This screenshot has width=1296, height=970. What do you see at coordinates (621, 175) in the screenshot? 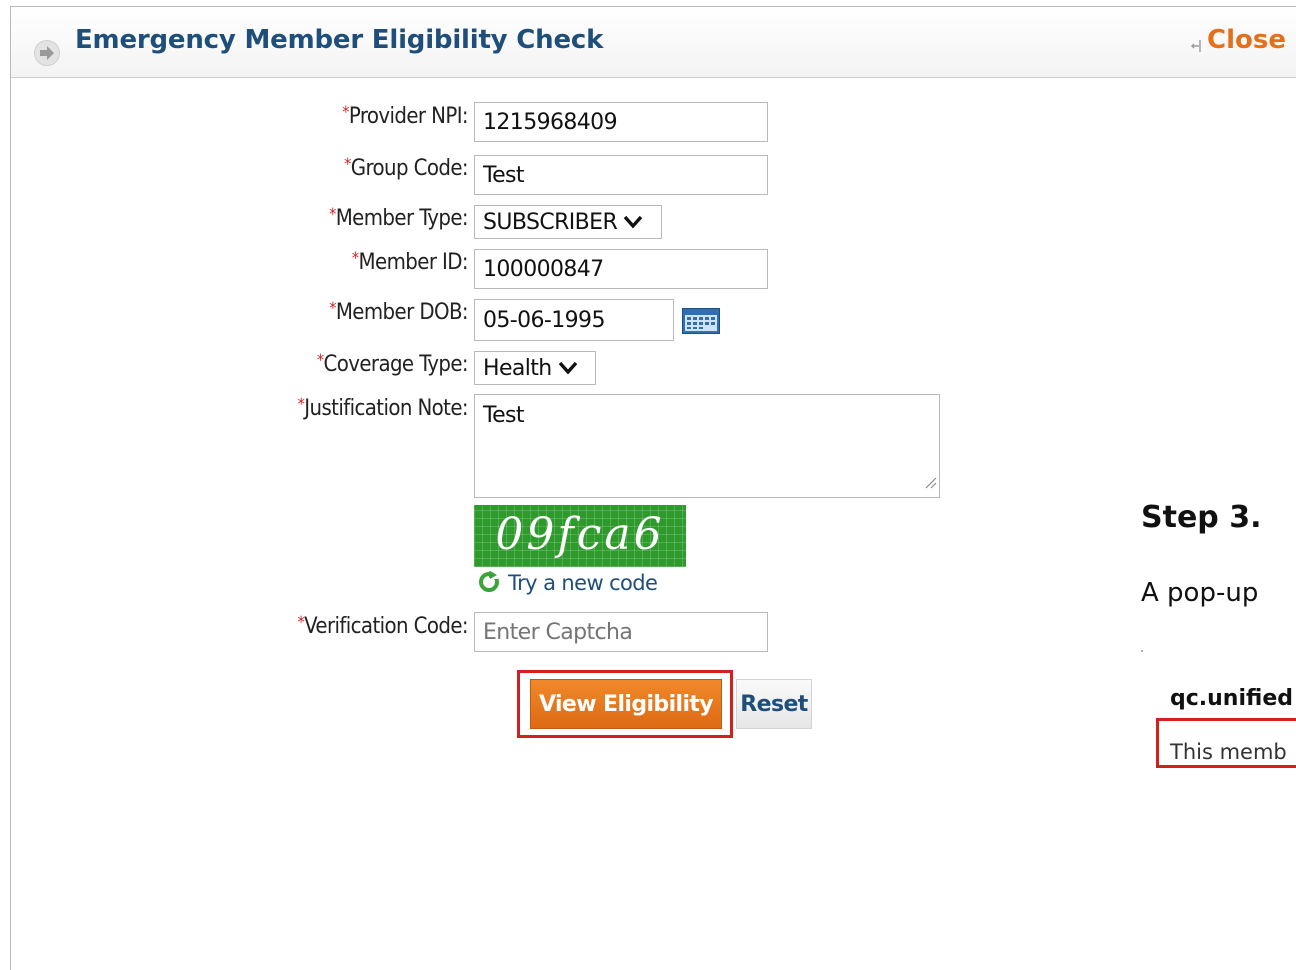
I see `group-code-input` at bounding box center [621, 175].